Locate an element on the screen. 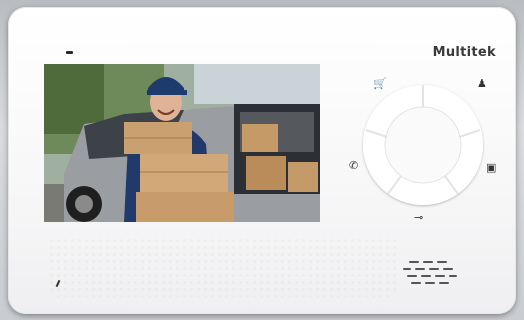 The image size is (524, 320). status-led is located at coordinates (69, 52).